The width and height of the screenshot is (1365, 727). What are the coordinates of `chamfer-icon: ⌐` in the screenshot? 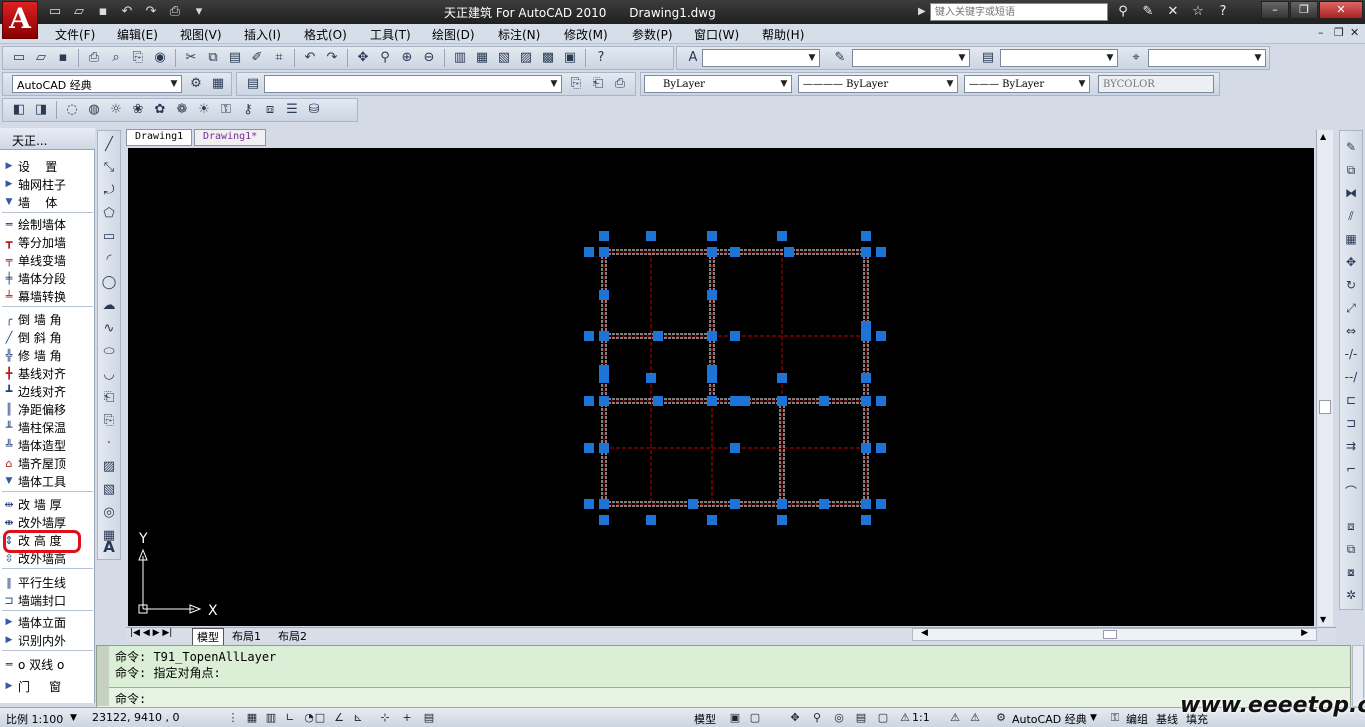 It's located at (1351, 469).